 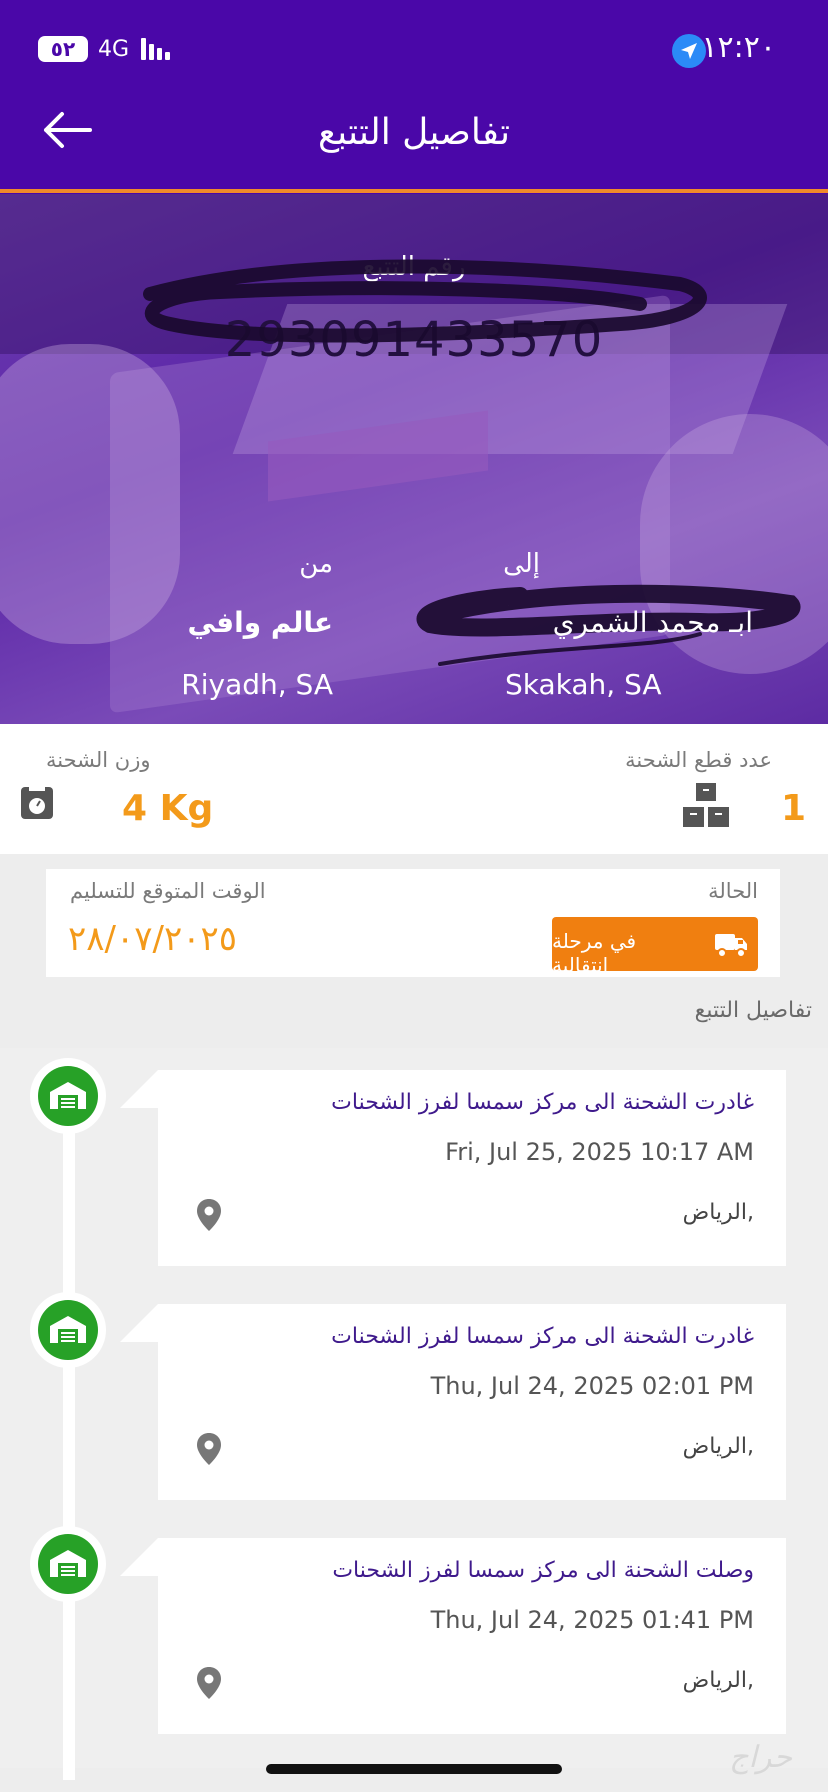 I want to click on timeline-line, so click(x=69, y=1435).